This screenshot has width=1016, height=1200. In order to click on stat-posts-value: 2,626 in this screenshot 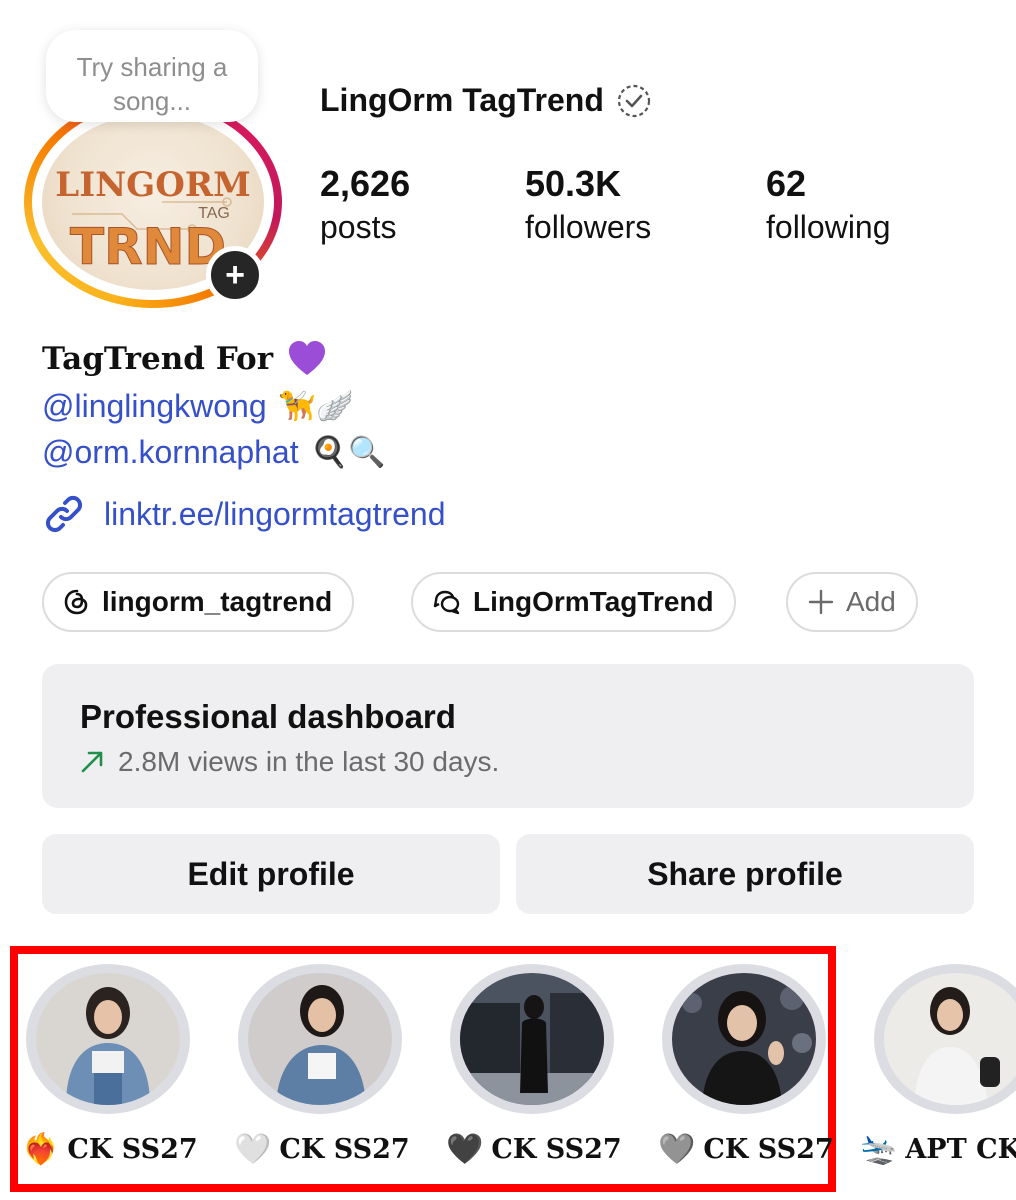, I will do `click(365, 183)`.